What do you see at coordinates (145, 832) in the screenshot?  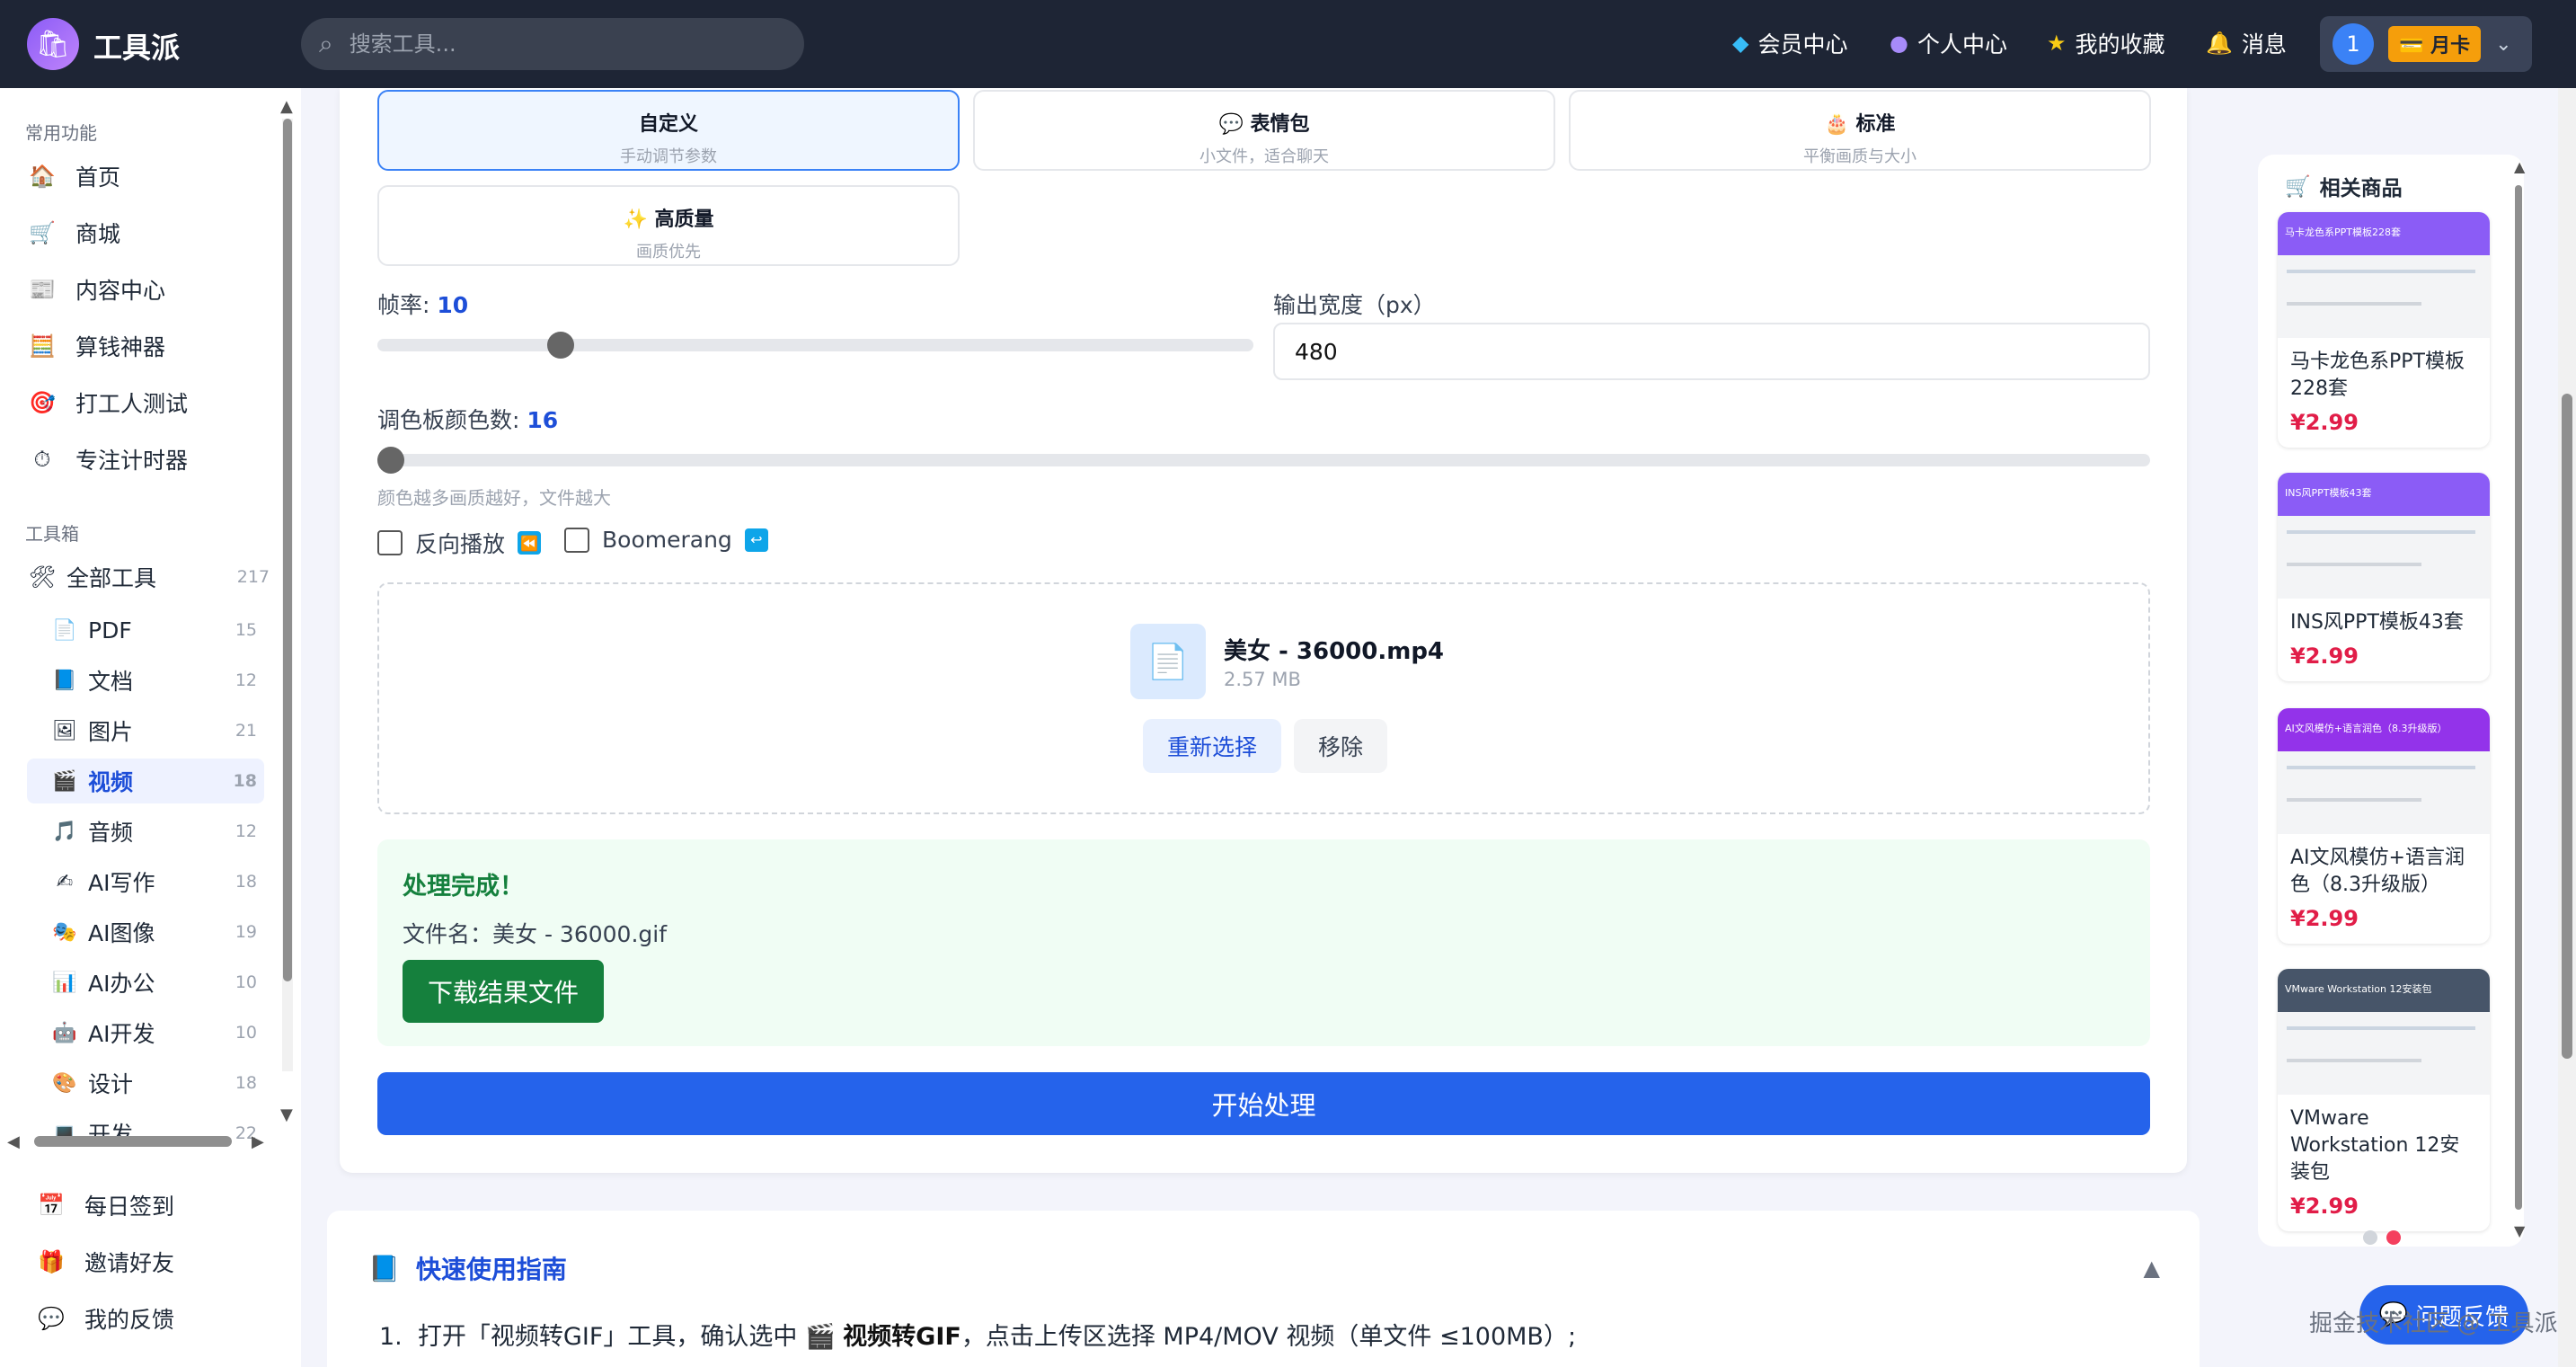 I see `sidebar-item-audio: 🎵 音频 12` at bounding box center [145, 832].